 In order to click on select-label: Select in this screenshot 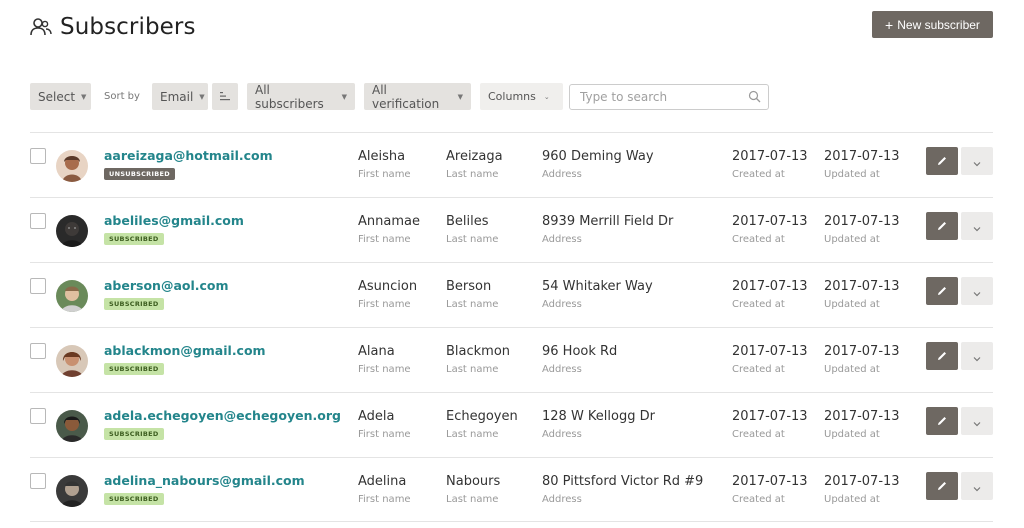, I will do `click(57, 96)`.